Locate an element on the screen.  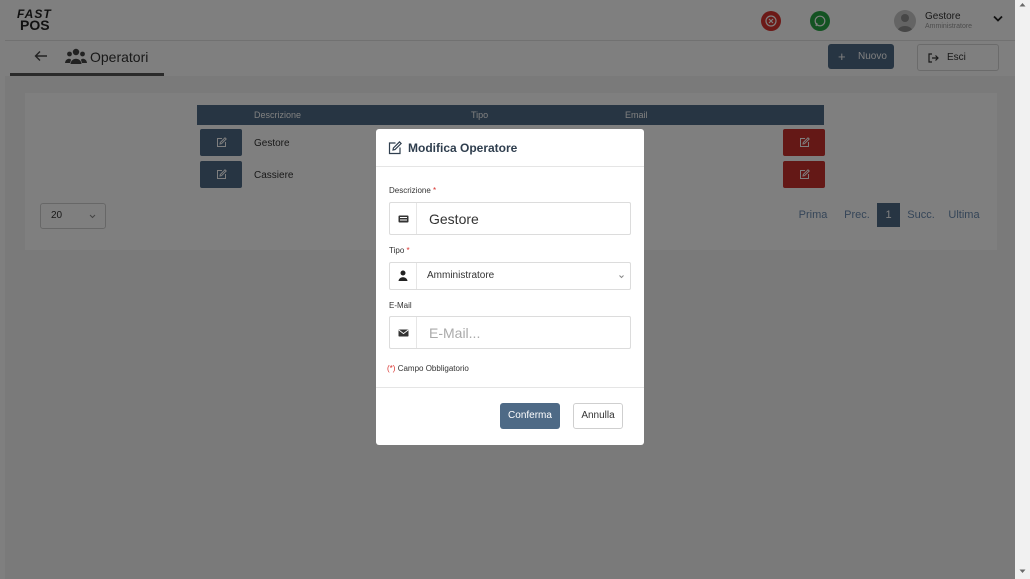
required-note: (*) Campo Obbligatorio is located at coordinates (428, 368).